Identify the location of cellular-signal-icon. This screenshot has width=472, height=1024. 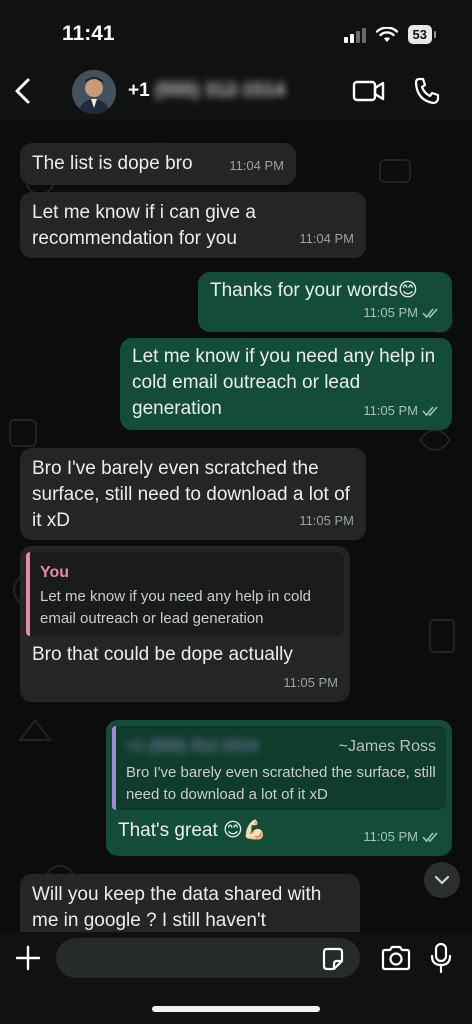
(354, 35).